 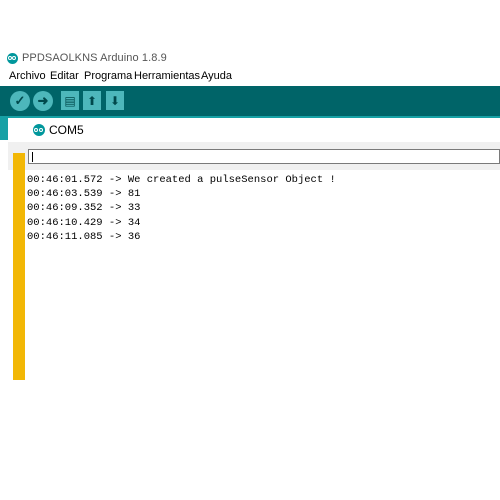 What do you see at coordinates (84, 208) in the screenshot?
I see `log-line: 00:46:09.352 -> 33` at bounding box center [84, 208].